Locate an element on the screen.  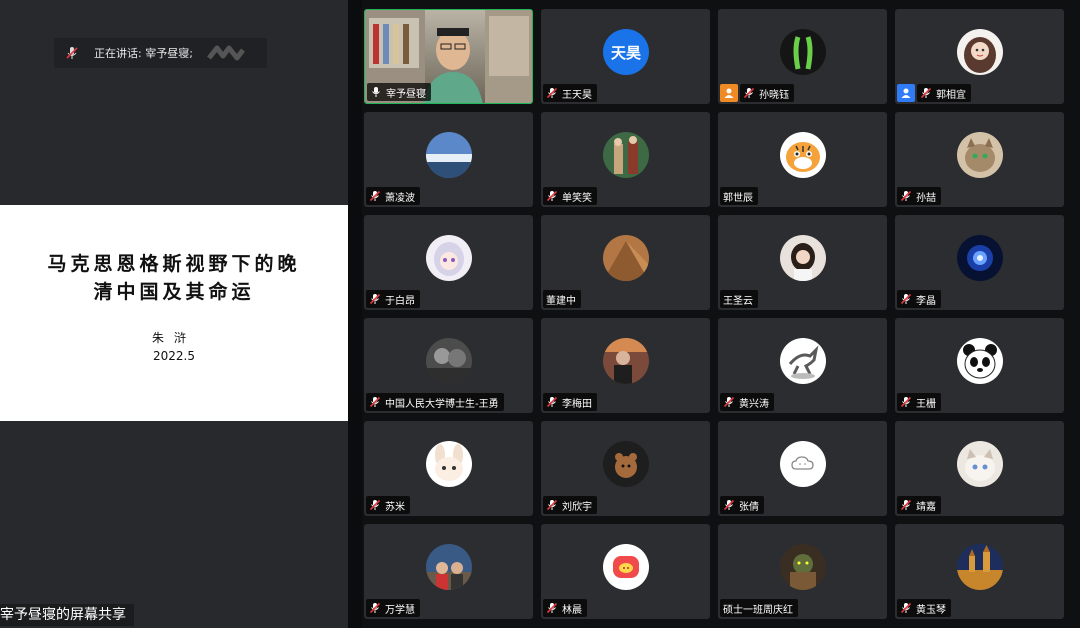
mic-icon is located at coordinates (376, 92).